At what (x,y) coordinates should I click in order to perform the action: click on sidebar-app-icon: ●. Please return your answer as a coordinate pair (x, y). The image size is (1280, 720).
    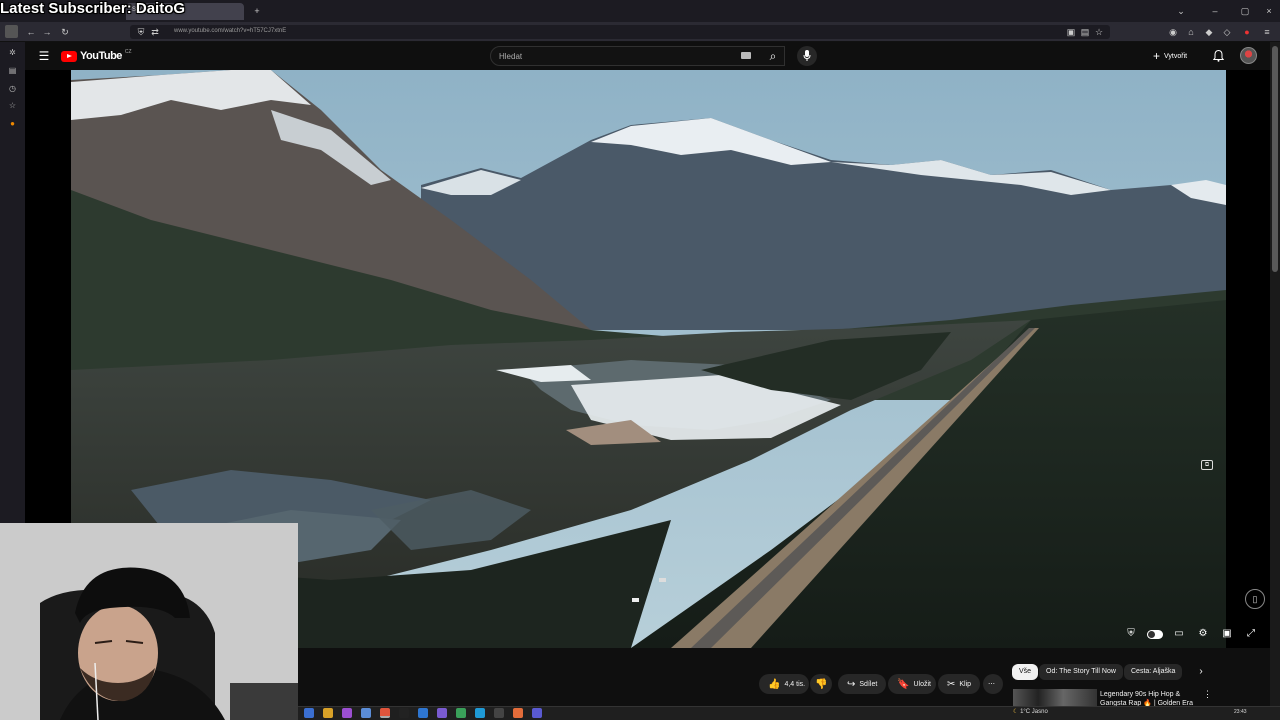
    Looking at the image, I should click on (12, 123).